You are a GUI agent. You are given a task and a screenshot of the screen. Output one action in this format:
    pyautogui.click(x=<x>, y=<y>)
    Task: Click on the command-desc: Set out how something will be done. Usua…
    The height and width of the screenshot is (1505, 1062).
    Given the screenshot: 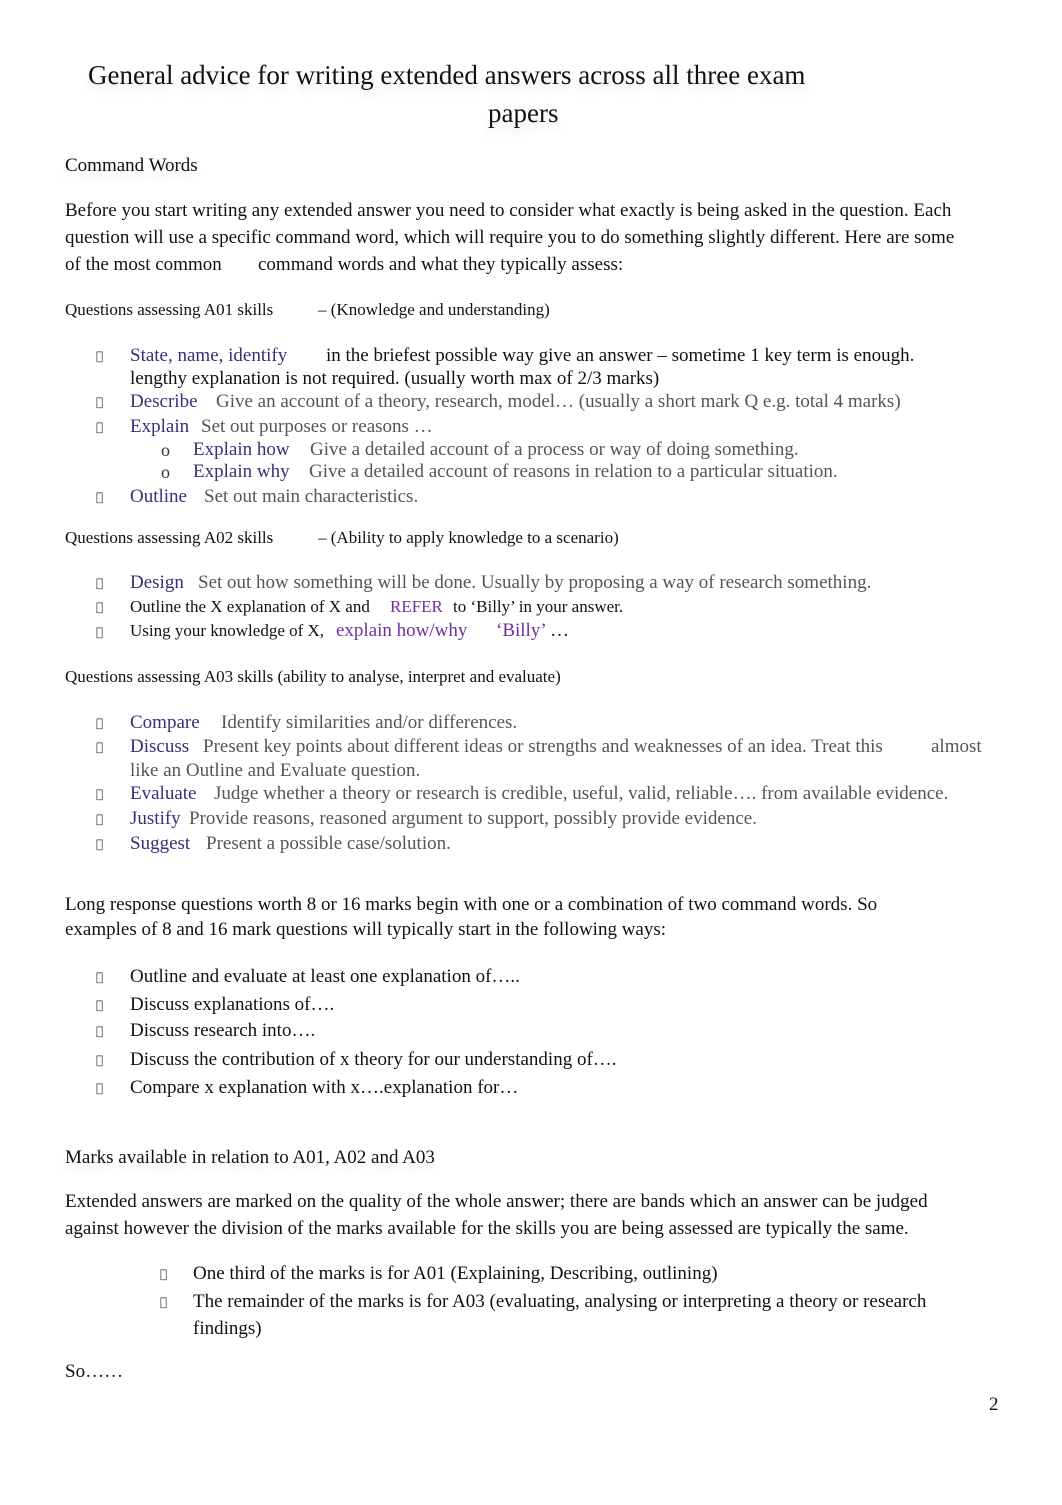 What is the action you would take?
    pyautogui.click(x=535, y=582)
    